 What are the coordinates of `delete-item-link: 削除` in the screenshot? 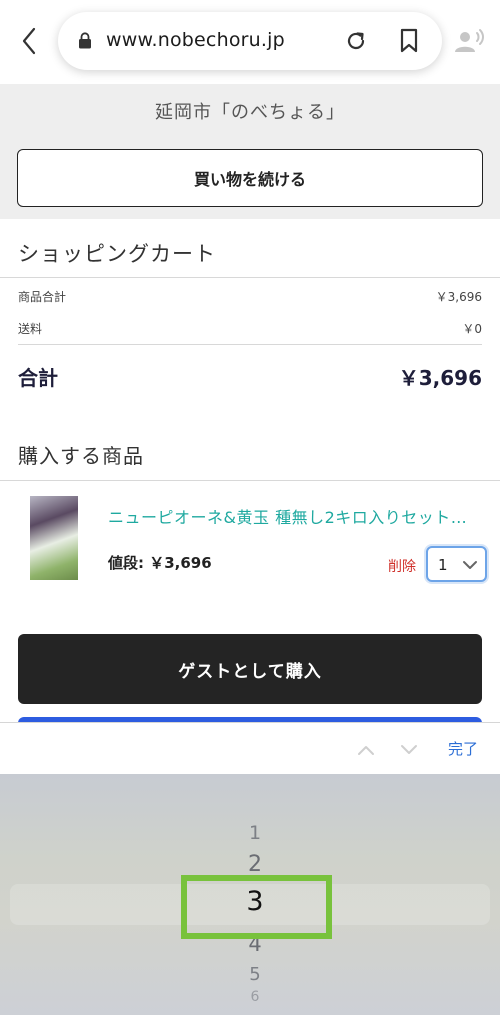 It's located at (402, 566).